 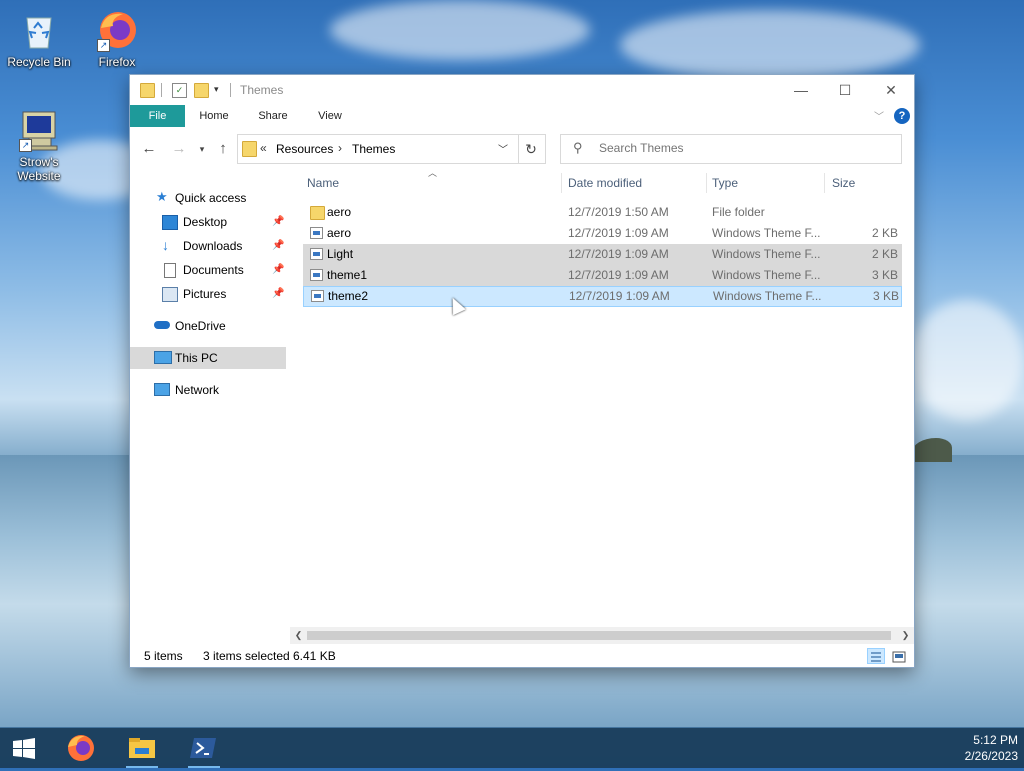 I want to click on column-header-date: Date modified, so click(x=635, y=183).